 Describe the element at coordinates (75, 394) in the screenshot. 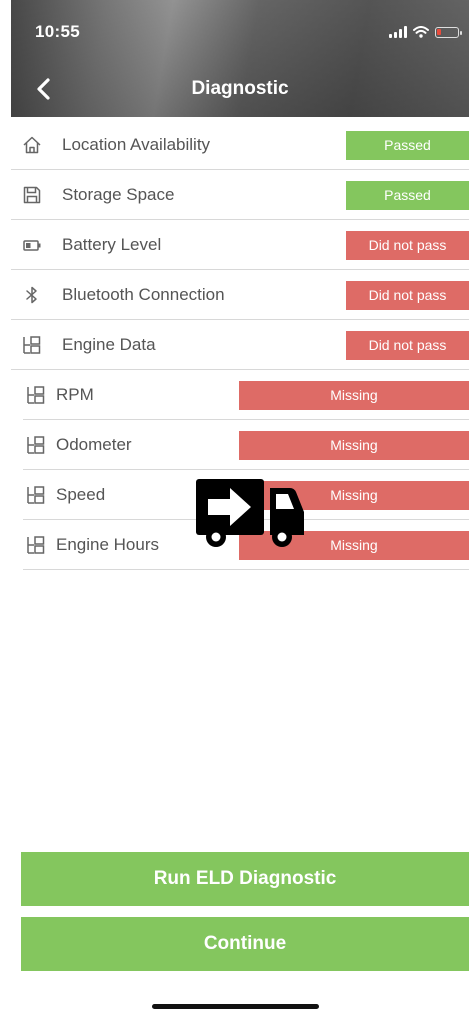

I see `row-label: RPM` at that location.